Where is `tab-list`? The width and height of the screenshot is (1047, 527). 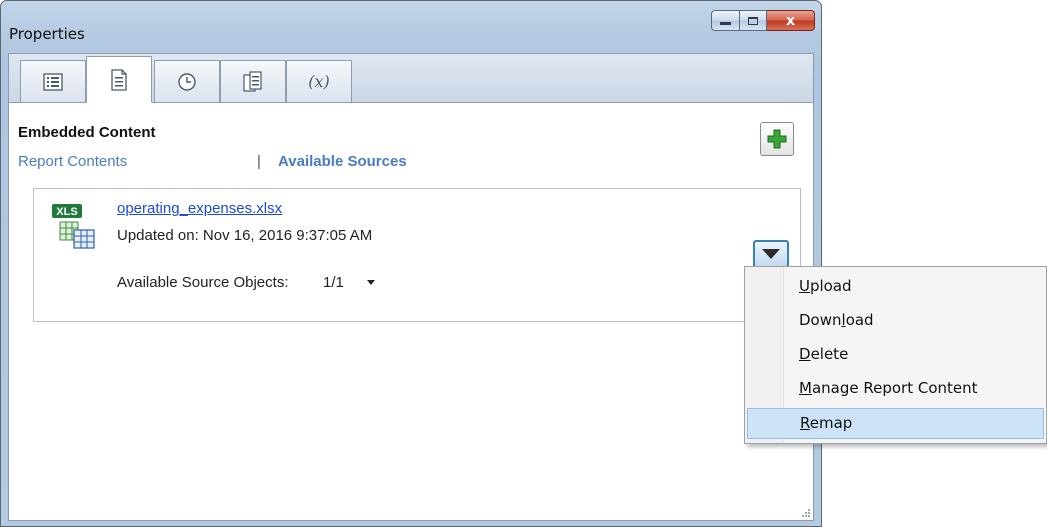
tab-list is located at coordinates (53, 81).